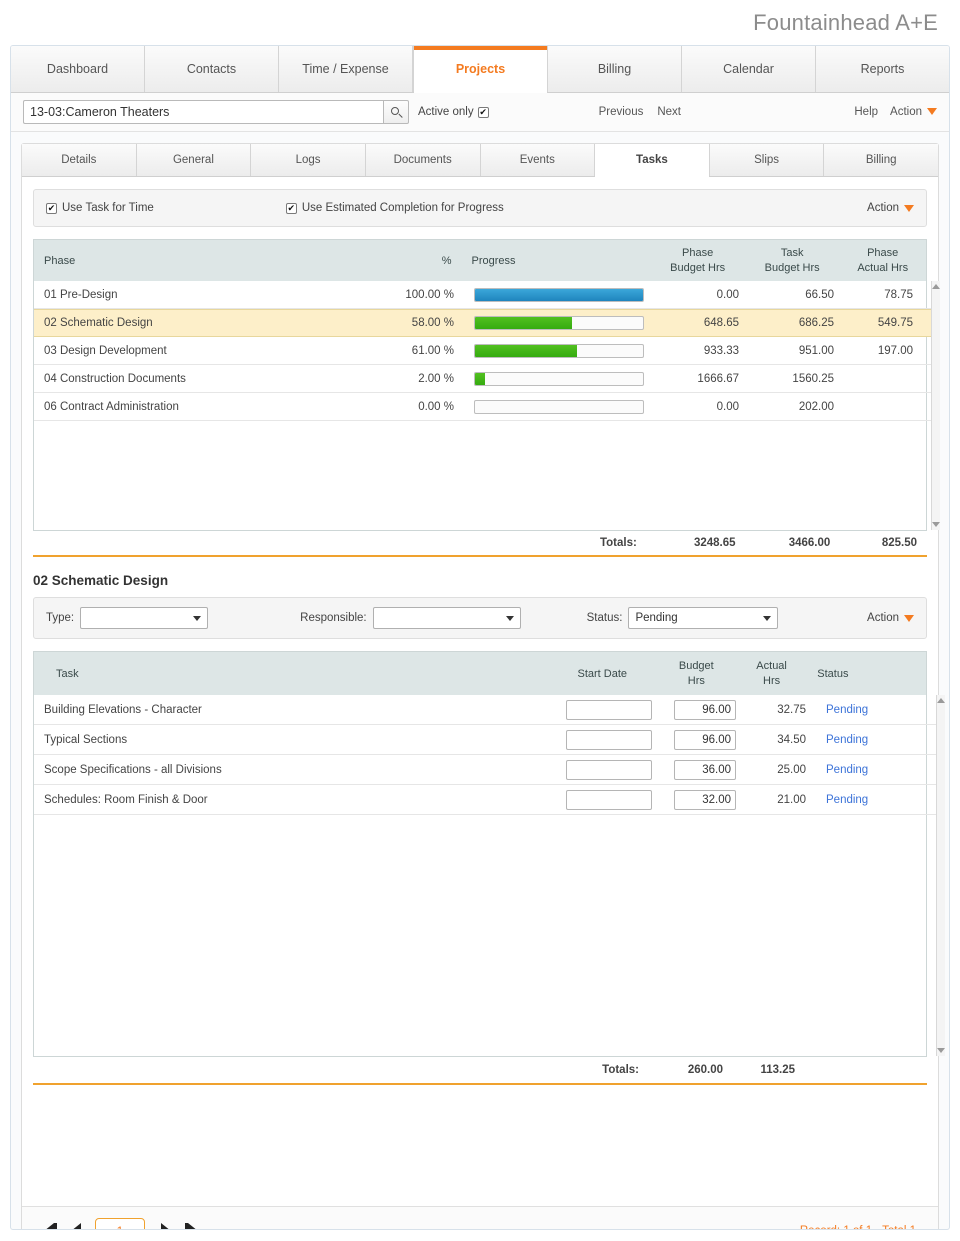  Describe the element at coordinates (203, 112) in the screenshot. I see `search-input` at that location.